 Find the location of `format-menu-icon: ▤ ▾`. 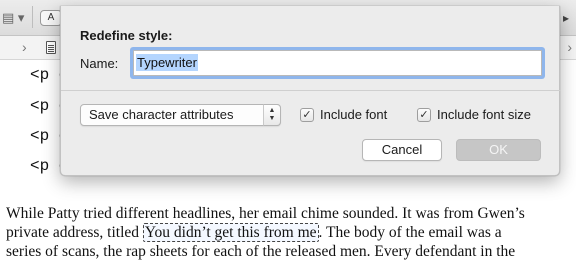

format-menu-icon: ▤ ▾ is located at coordinates (16, 18).